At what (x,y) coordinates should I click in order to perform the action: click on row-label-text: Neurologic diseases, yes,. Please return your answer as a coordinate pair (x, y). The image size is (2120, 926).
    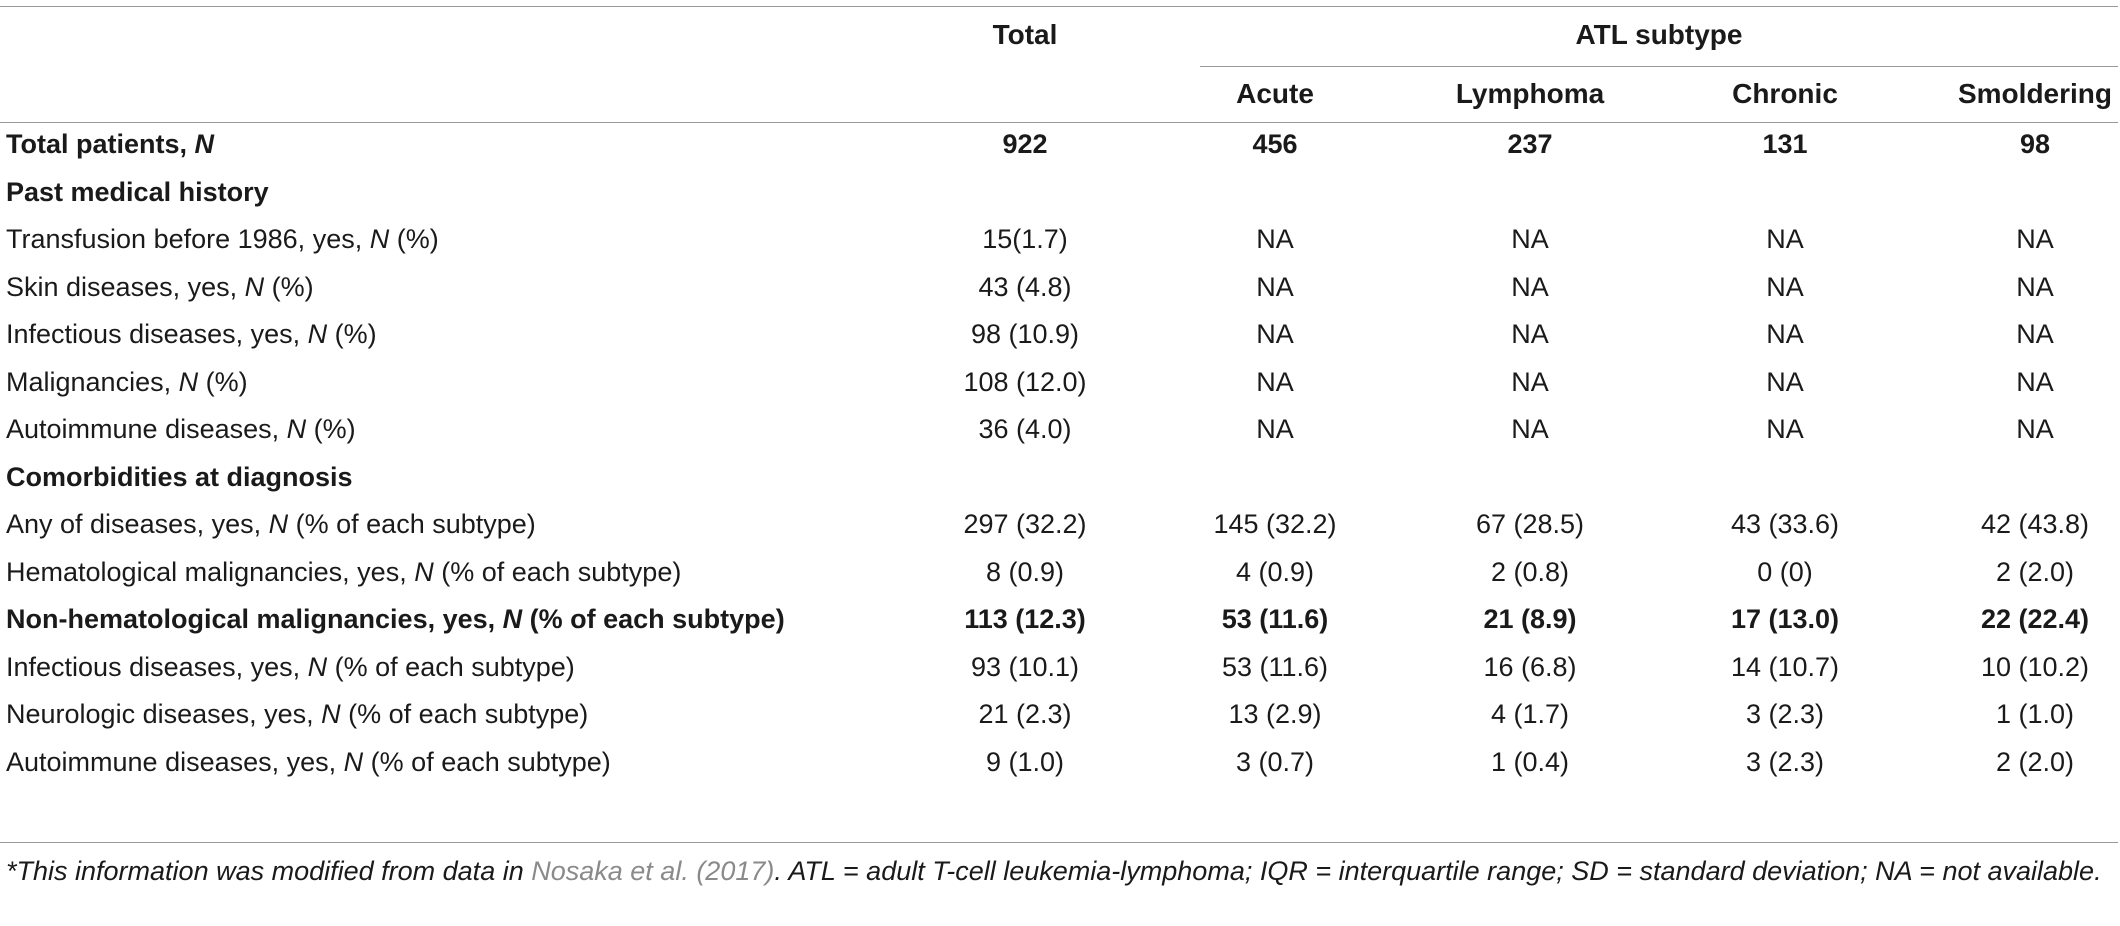
    Looking at the image, I should click on (164, 714).